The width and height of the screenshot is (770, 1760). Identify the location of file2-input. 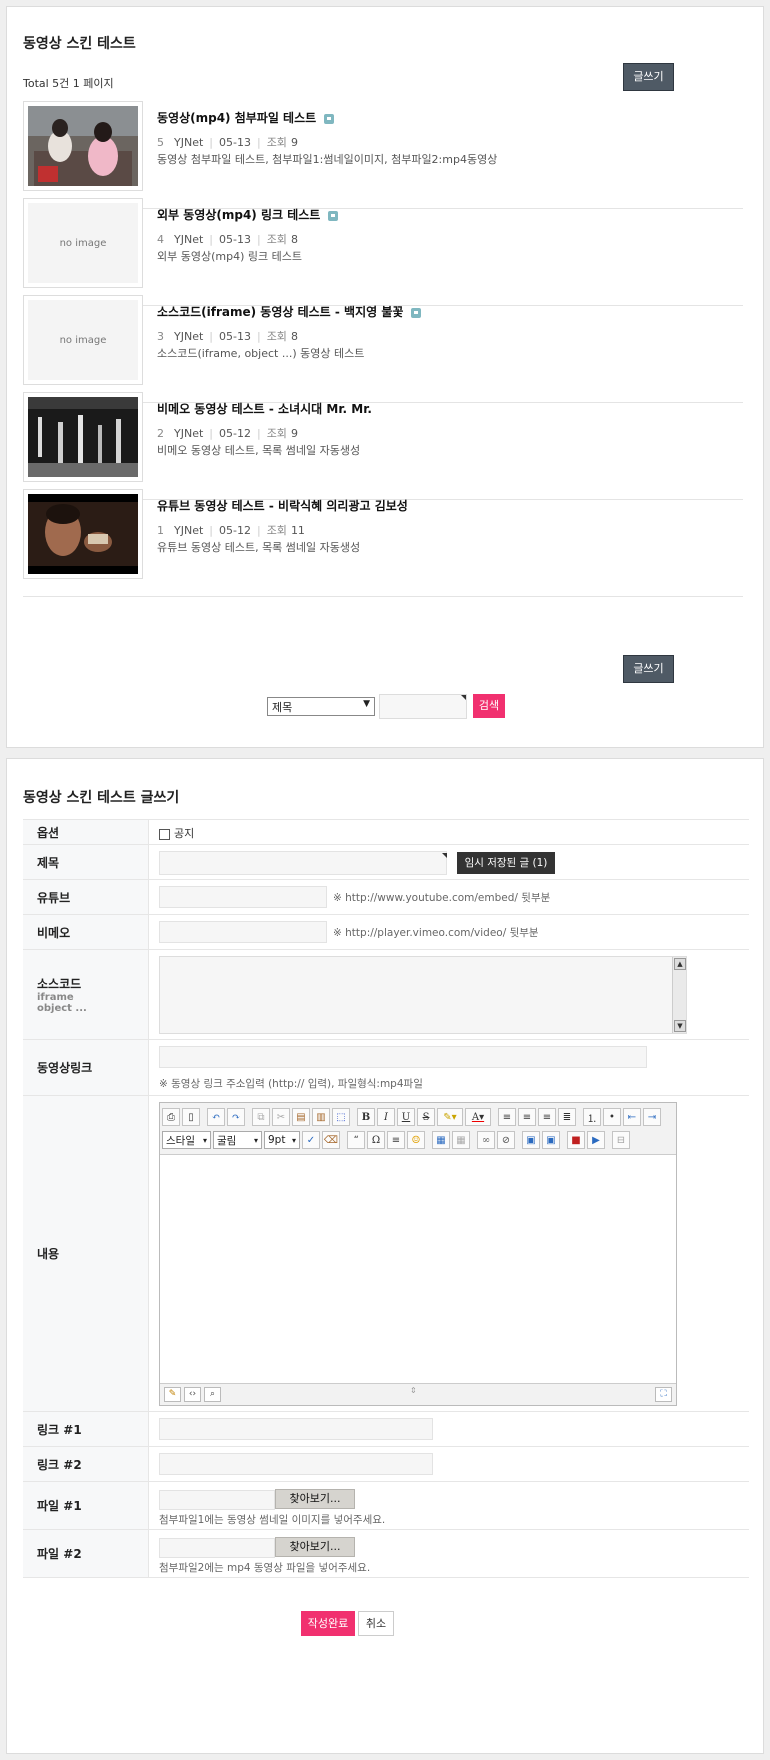
(217, 1548).